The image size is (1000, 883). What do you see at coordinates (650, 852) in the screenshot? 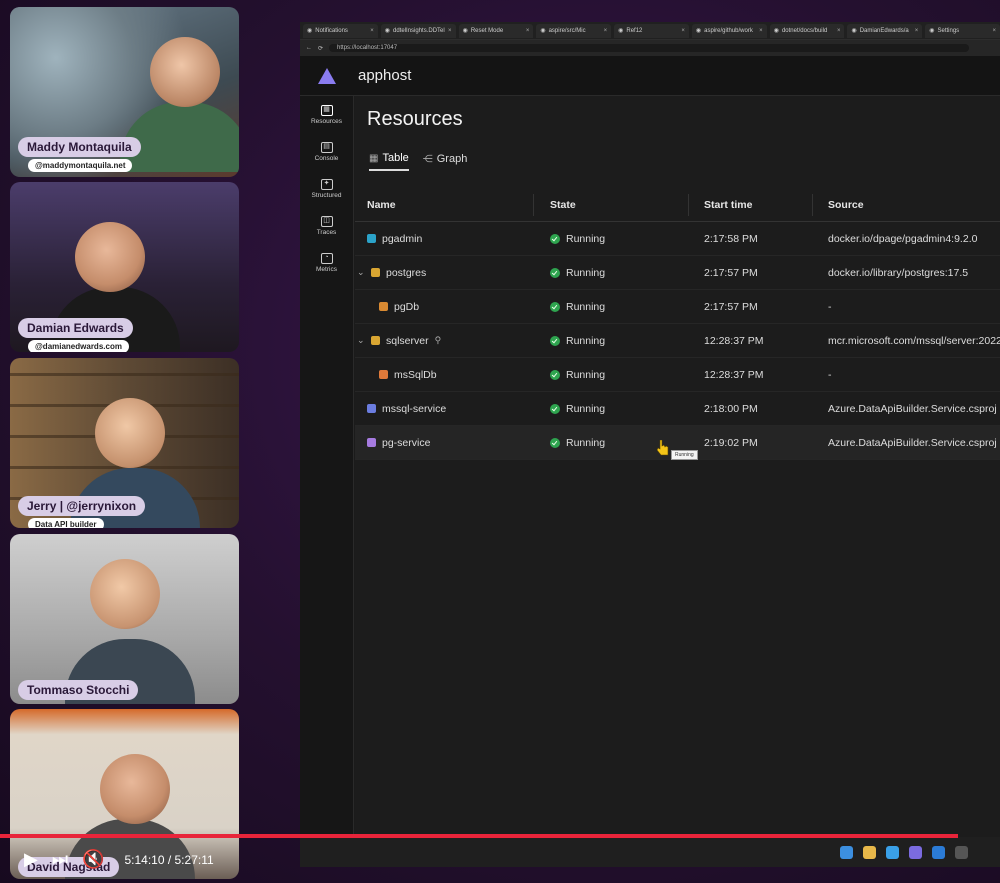
I see `os-taskbar` at bounding box center [650, 852].